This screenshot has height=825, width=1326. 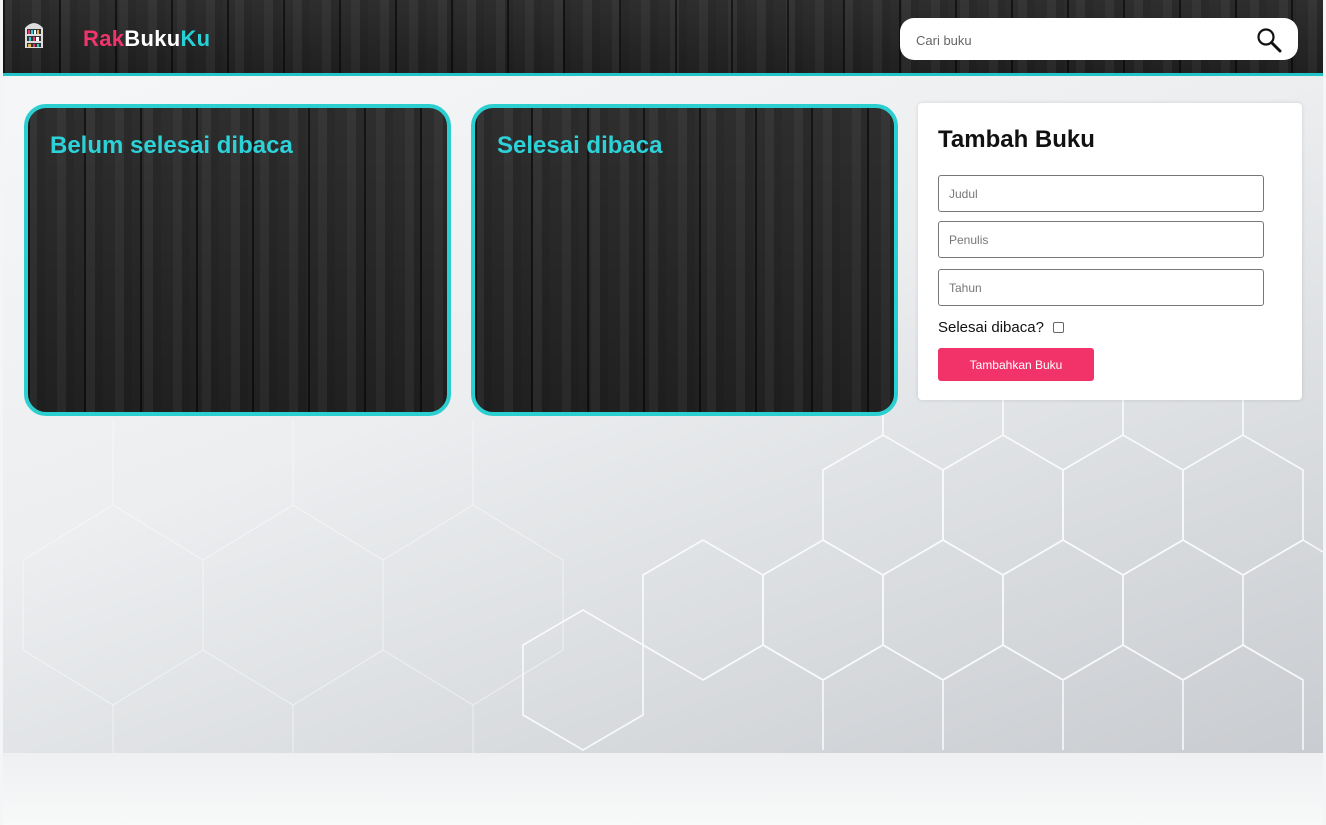 What do you see at coordinates (991, 327) in the screenshot?
I see `finished-checkbox-label: Selesai dibaca?` at bounding box center [991, 327].